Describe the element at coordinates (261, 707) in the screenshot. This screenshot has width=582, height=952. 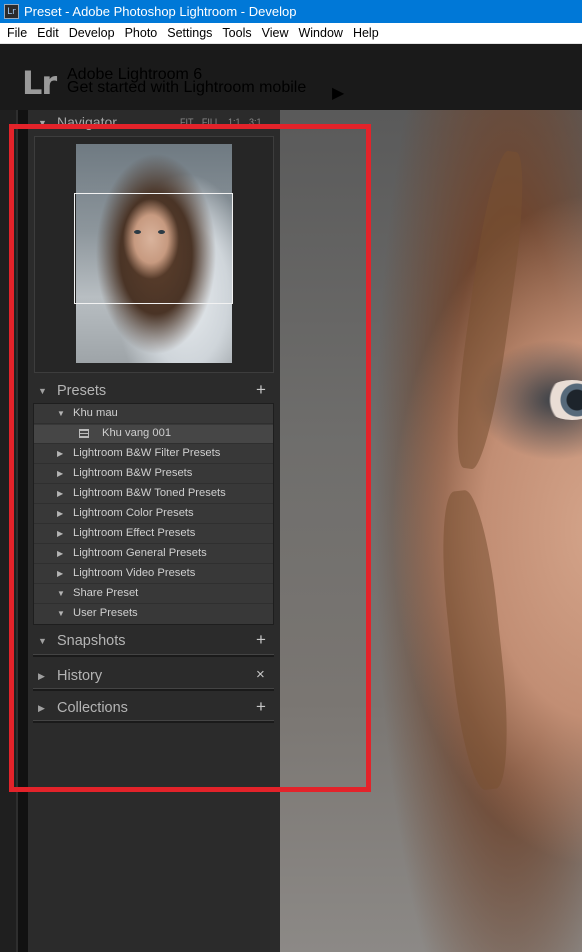
I see `add-collection-icon: +` at that location.